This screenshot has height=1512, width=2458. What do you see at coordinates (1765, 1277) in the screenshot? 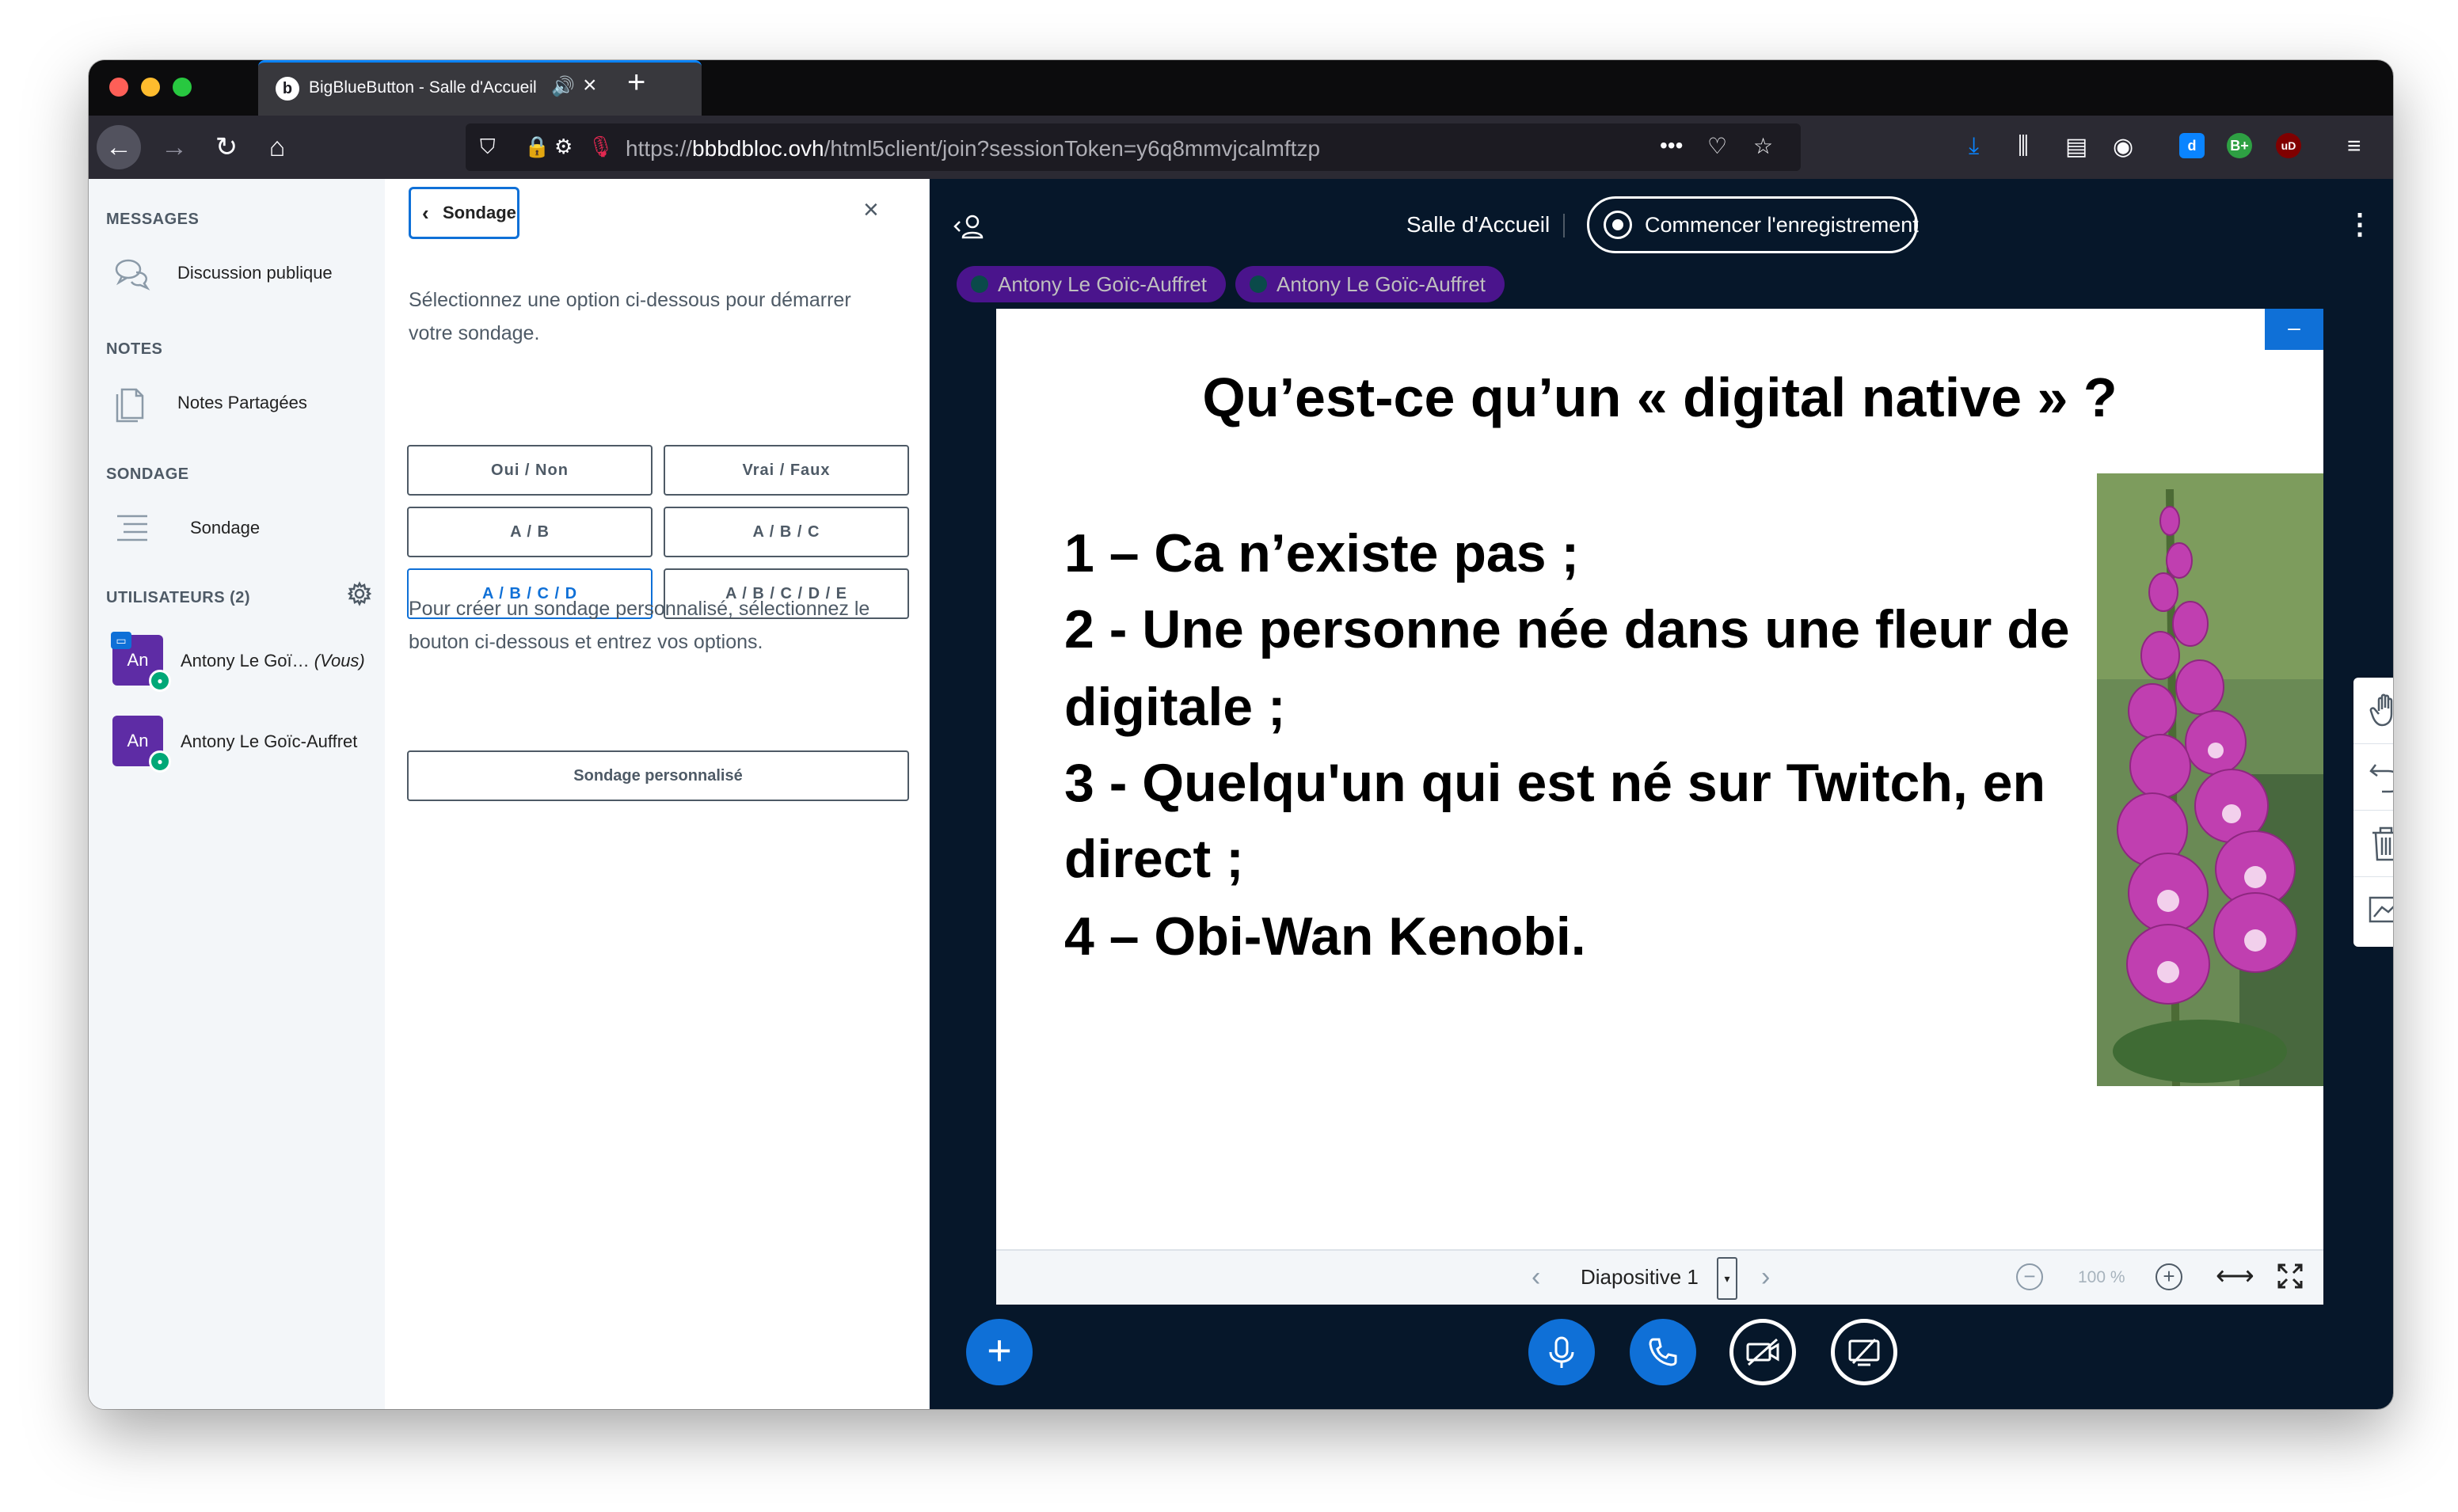
I see `next-slide-button: ›` at bounding box center [1765, 1277].